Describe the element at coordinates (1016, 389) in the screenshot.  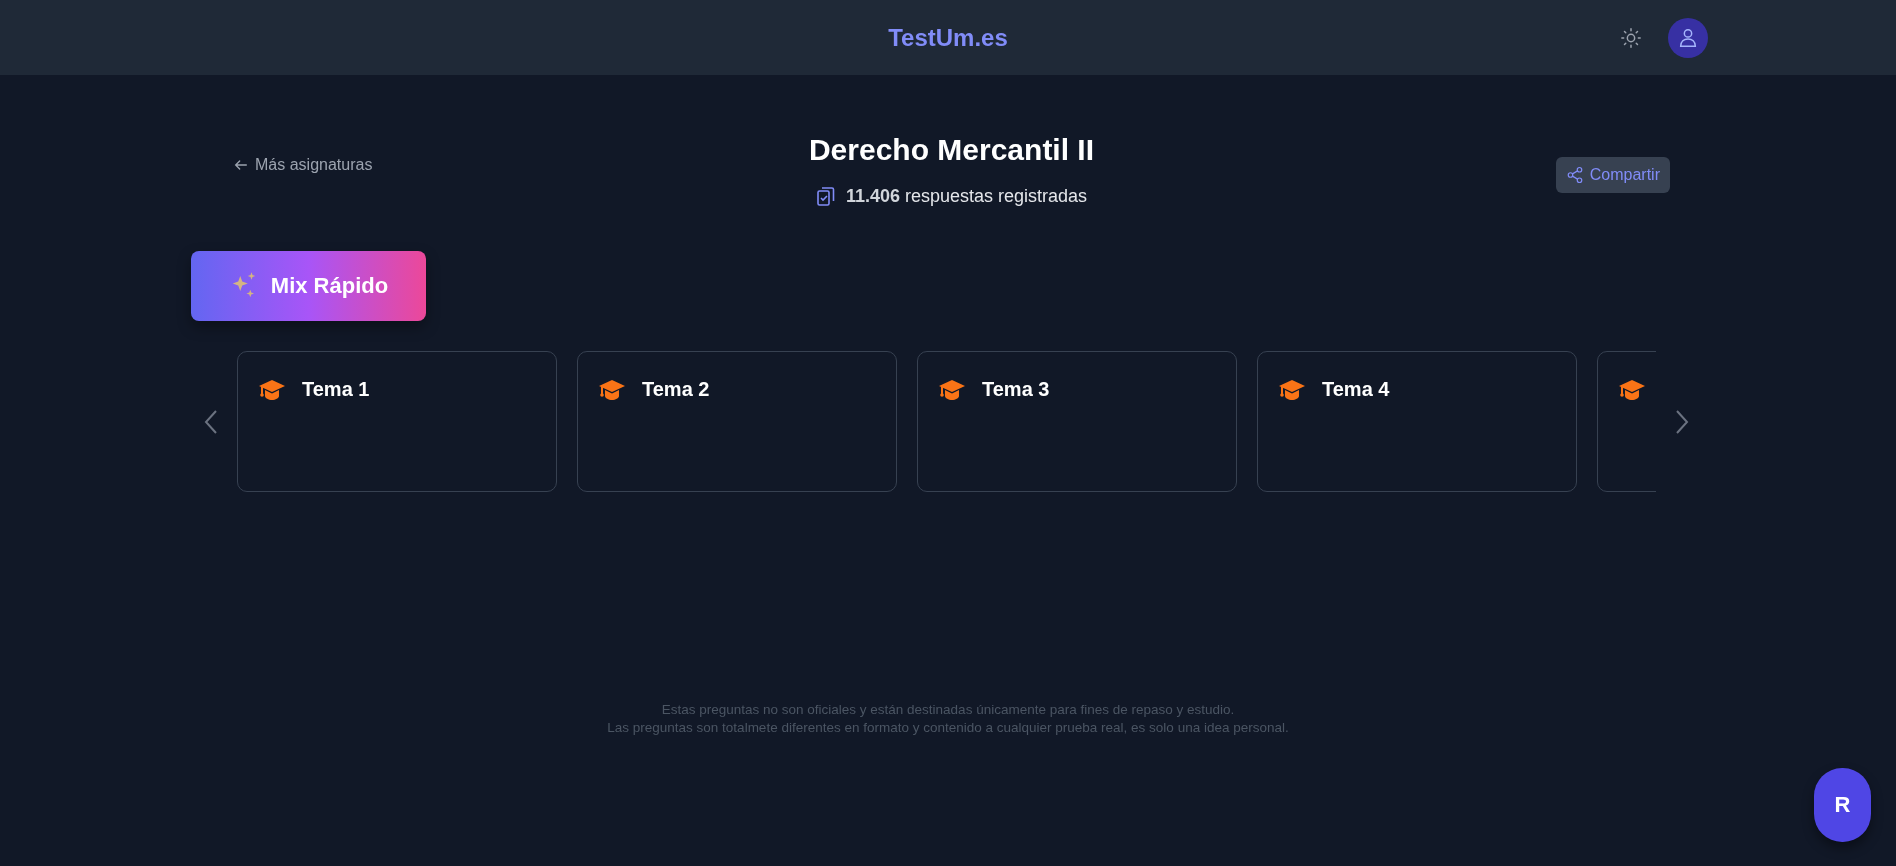
I see `topic-title: Tema 3` at that location.